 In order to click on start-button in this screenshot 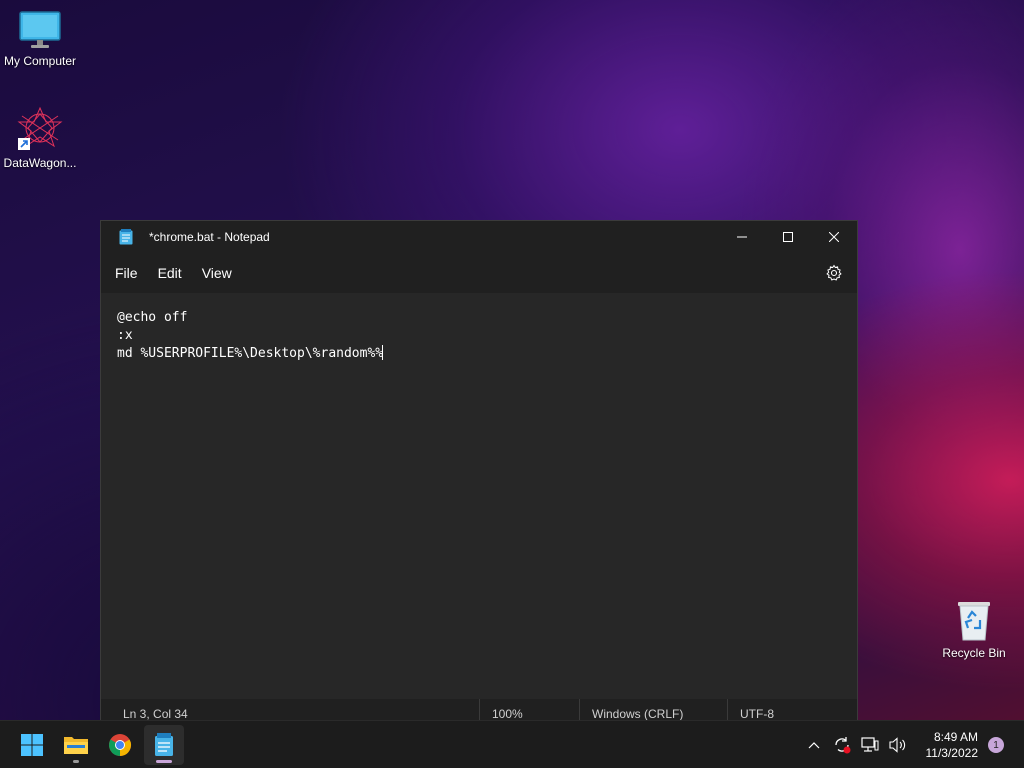, I will do `click(32, 745)`.